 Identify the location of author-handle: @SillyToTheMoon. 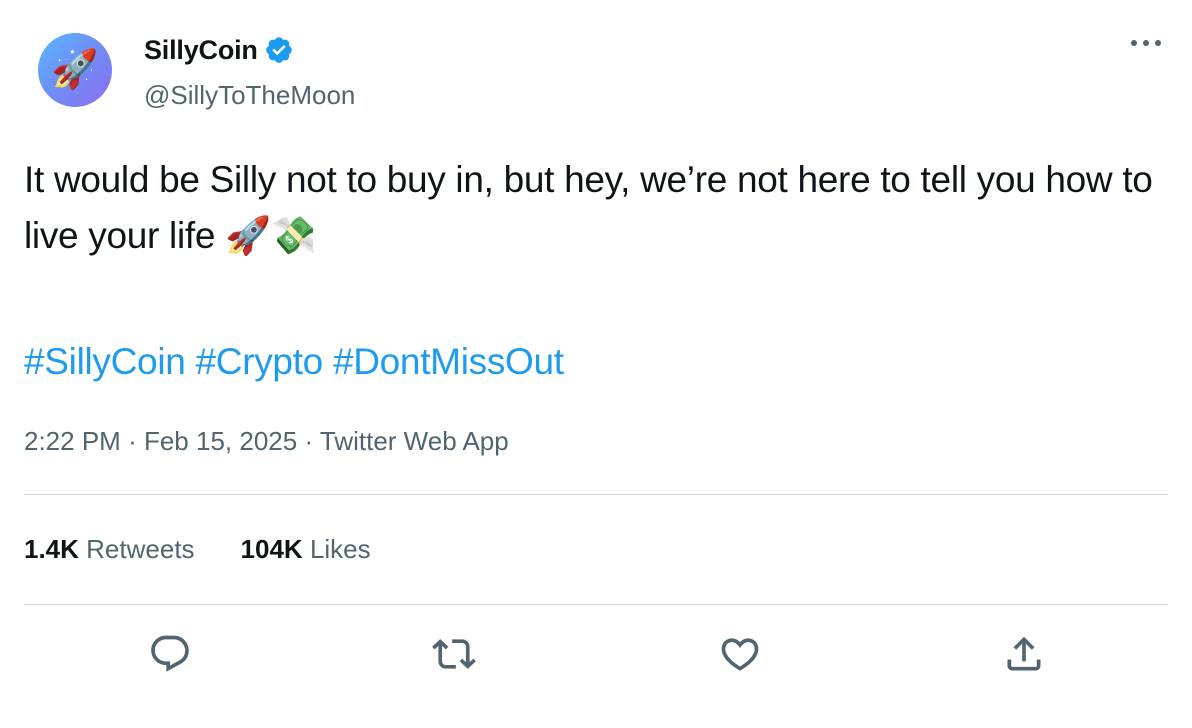
(249, 95).